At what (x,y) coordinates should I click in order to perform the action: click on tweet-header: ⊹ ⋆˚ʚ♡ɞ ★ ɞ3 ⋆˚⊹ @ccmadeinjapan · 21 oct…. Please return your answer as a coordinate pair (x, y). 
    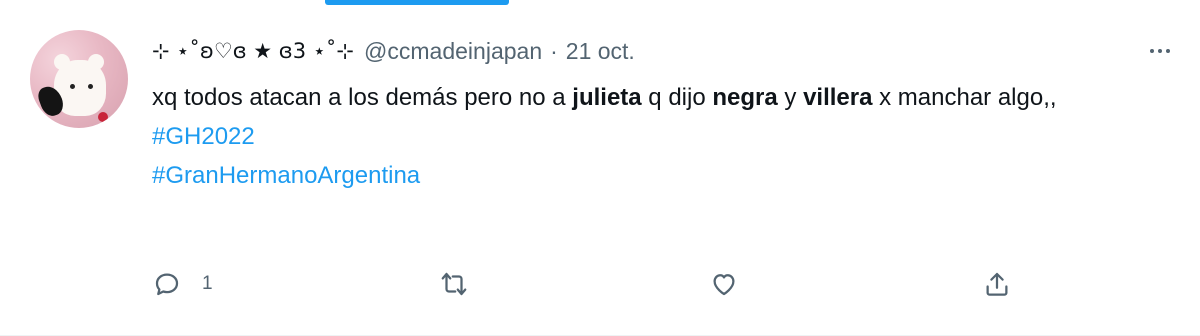
    Looking at the image, I should click on (393, 51).